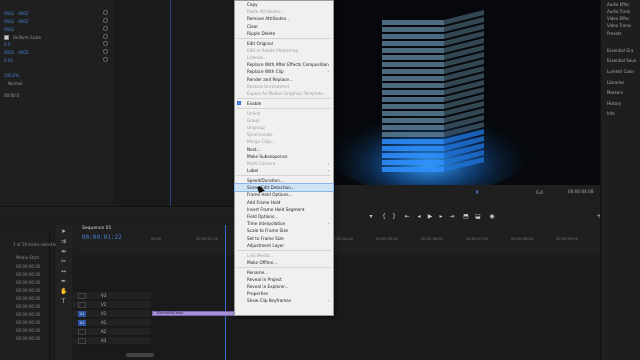 The height and width of the screenshot is (360, 640). I want to click on selection-tool-icon: ➤, so click(63, 231).